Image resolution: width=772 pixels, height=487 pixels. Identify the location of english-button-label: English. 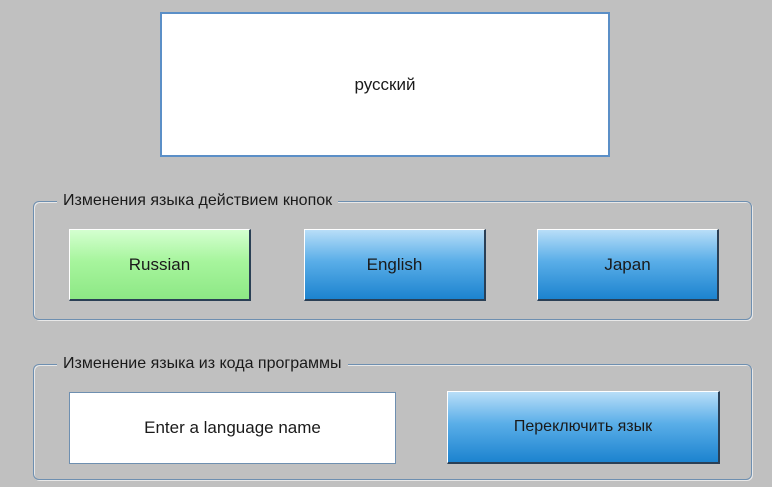
(394, 264).